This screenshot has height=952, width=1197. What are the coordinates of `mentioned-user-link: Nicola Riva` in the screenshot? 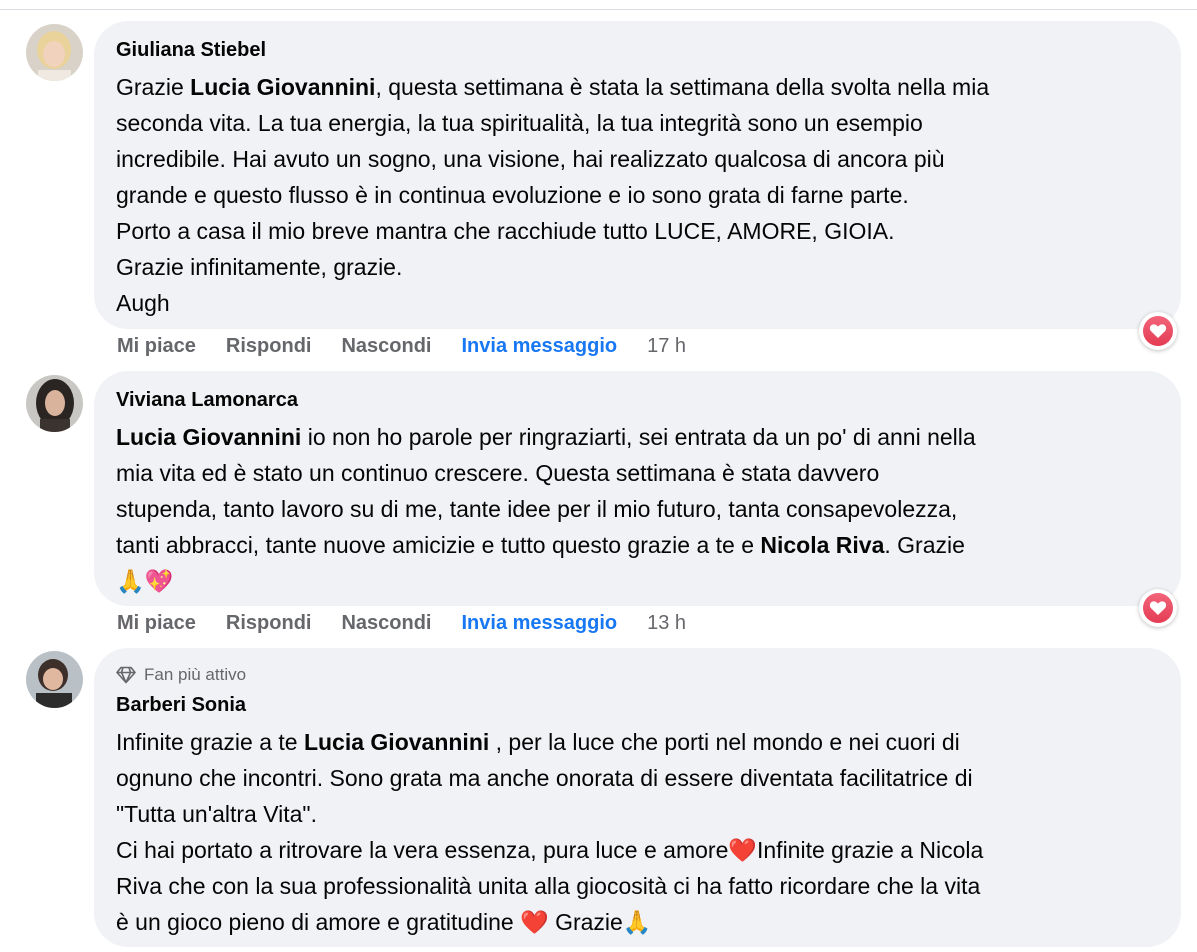 It's located at (822, 545).